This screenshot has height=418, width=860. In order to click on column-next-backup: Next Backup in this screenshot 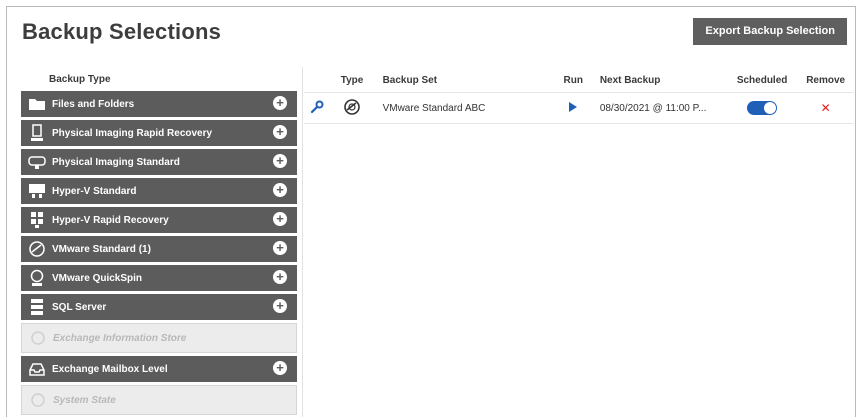, I will do `click(630, 80)`.